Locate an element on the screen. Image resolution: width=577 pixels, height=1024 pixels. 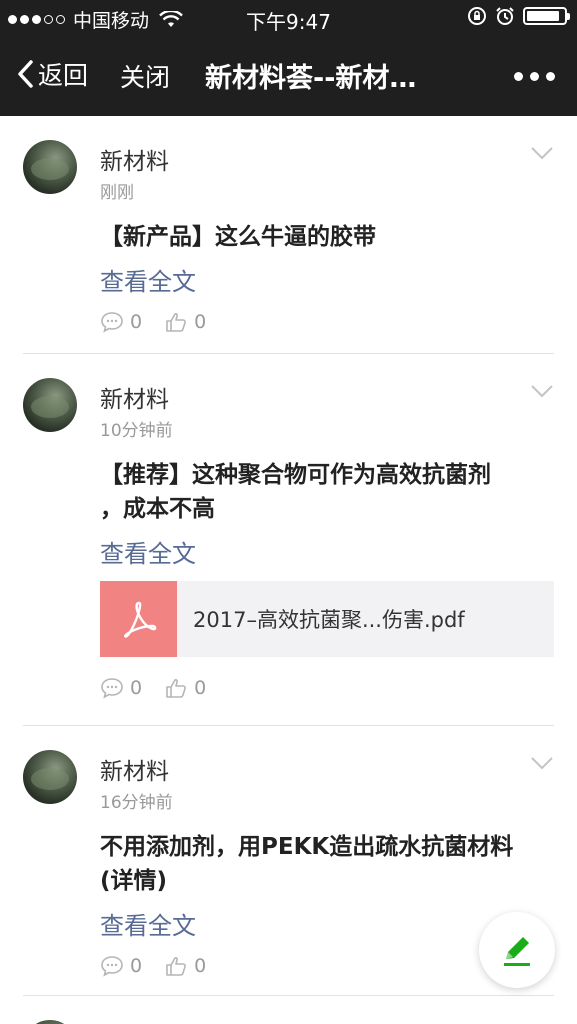
rotation-lock-icon is located at coordinates (477, 16).